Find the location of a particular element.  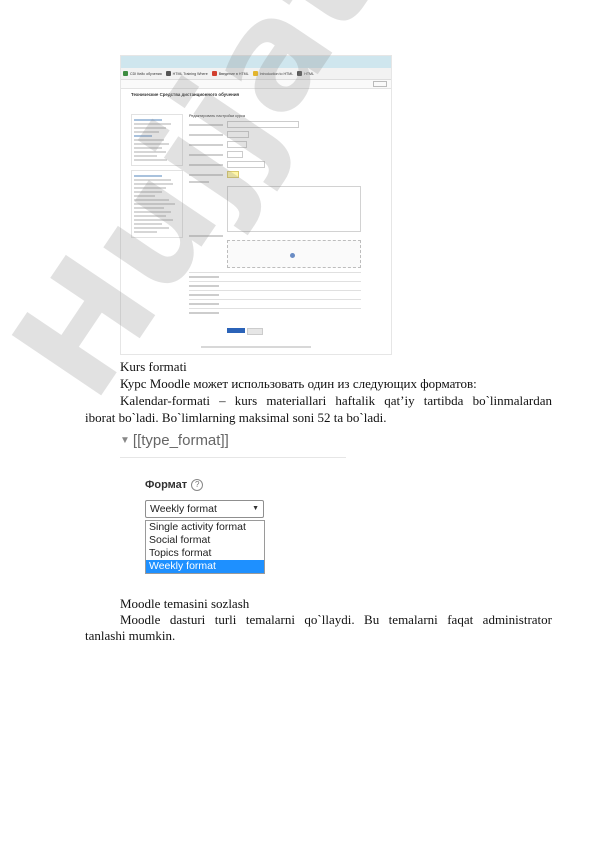

footer-text is located at coordinates (256, 347).